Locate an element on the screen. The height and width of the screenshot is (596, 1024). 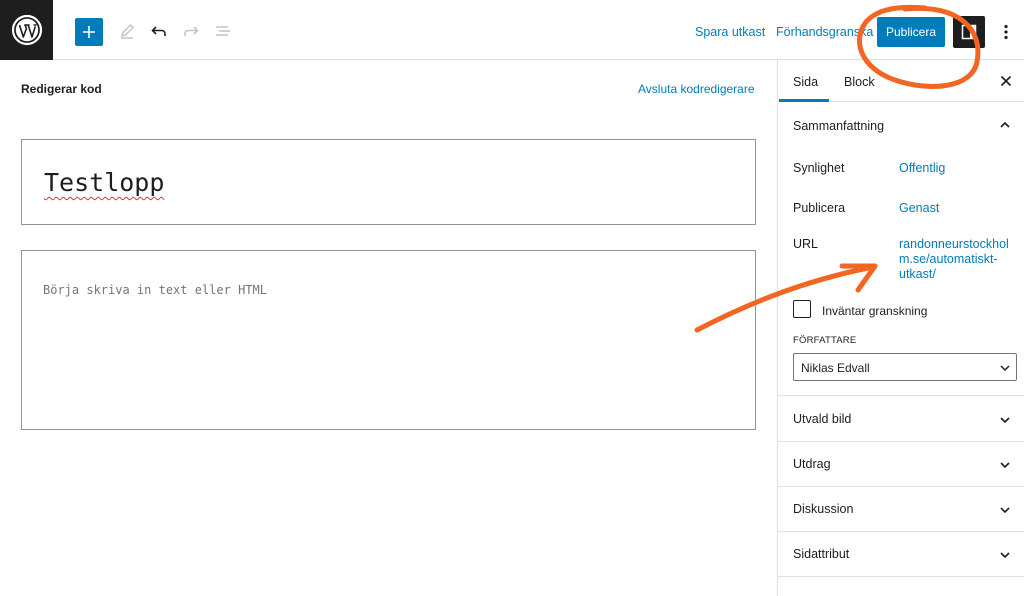
editing-code-label: Redigerar kod is located at coordinates (61, 89).